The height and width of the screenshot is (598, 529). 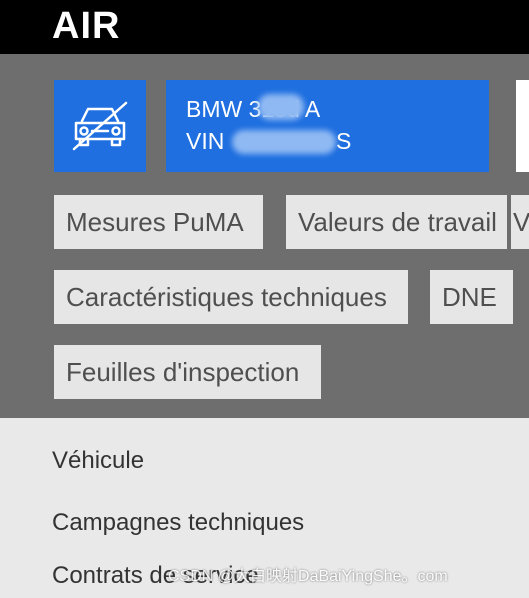 I want to click on chip-mesures-puma: Mesures PuMA, so click(x=158, y=222).